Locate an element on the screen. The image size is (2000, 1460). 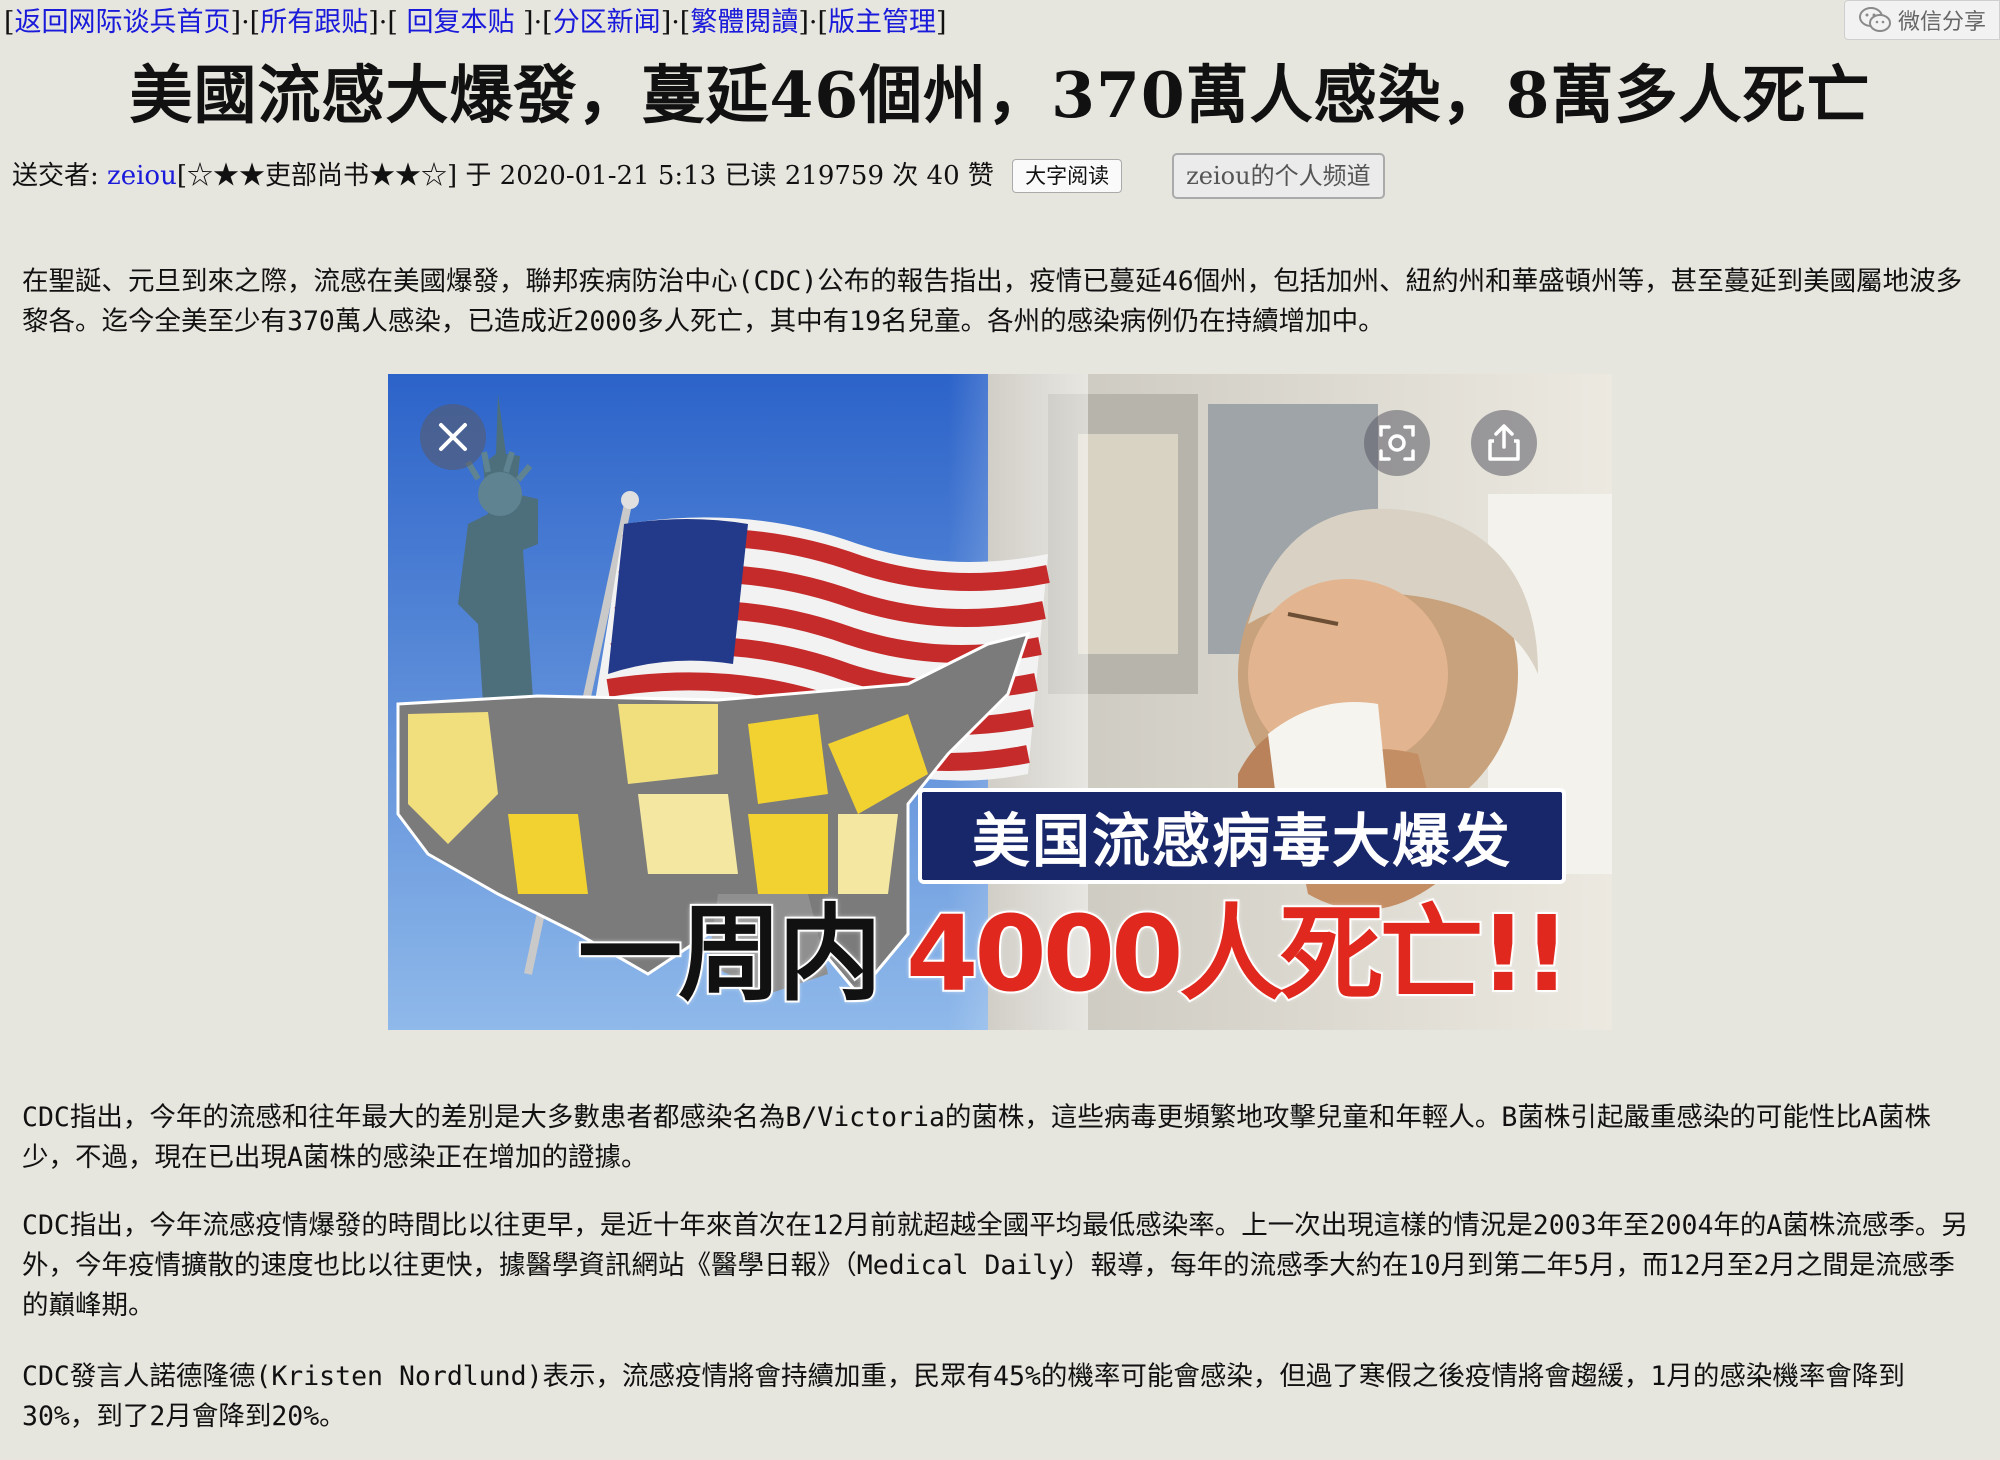
nav-link-all-replies: 所有跟贴 is located at coordinates (314, 22).